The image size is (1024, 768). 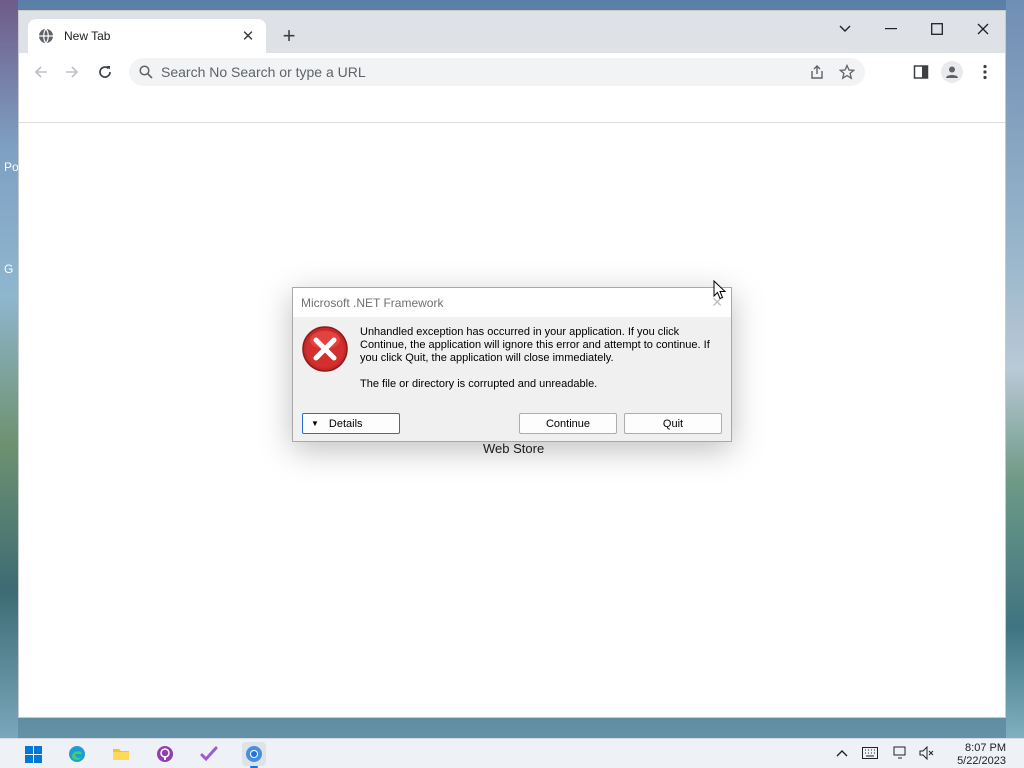 What do you see at coordinates (105, 72) in the screenshot?
I see `reload-icon` at bounding box center [105, 72].